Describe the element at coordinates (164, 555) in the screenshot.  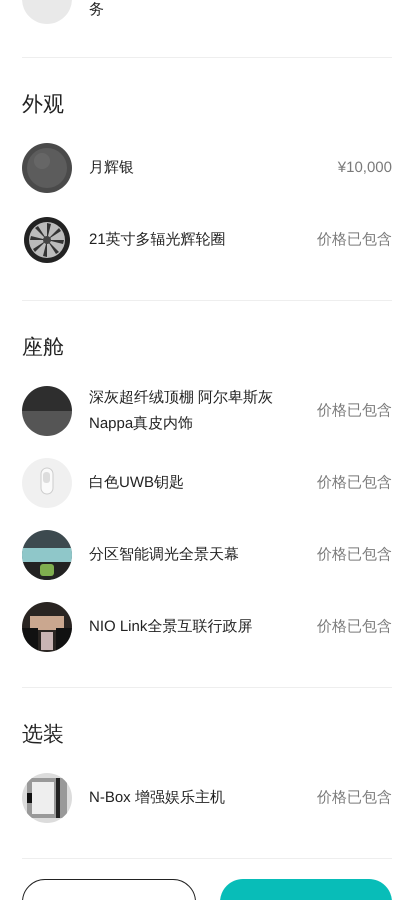
I see `item-name: 分区智能调光全景天幕` at that location.